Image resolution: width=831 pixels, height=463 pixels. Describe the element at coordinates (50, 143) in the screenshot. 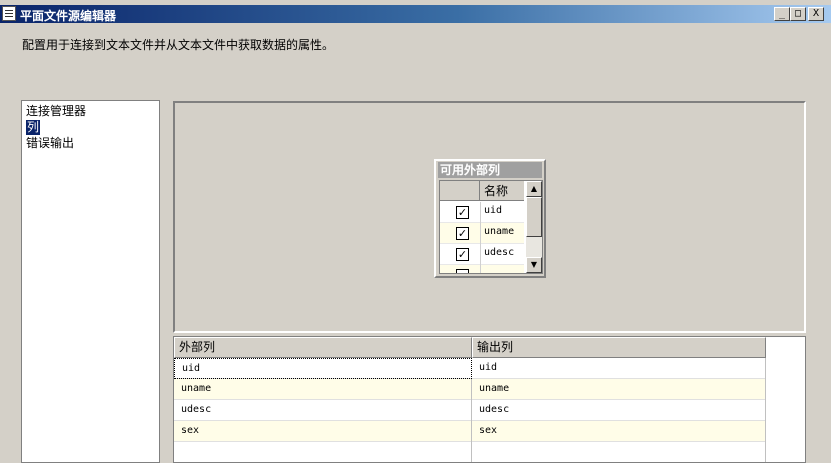

I see `nav-item-error-output: 错误输出` at that location.